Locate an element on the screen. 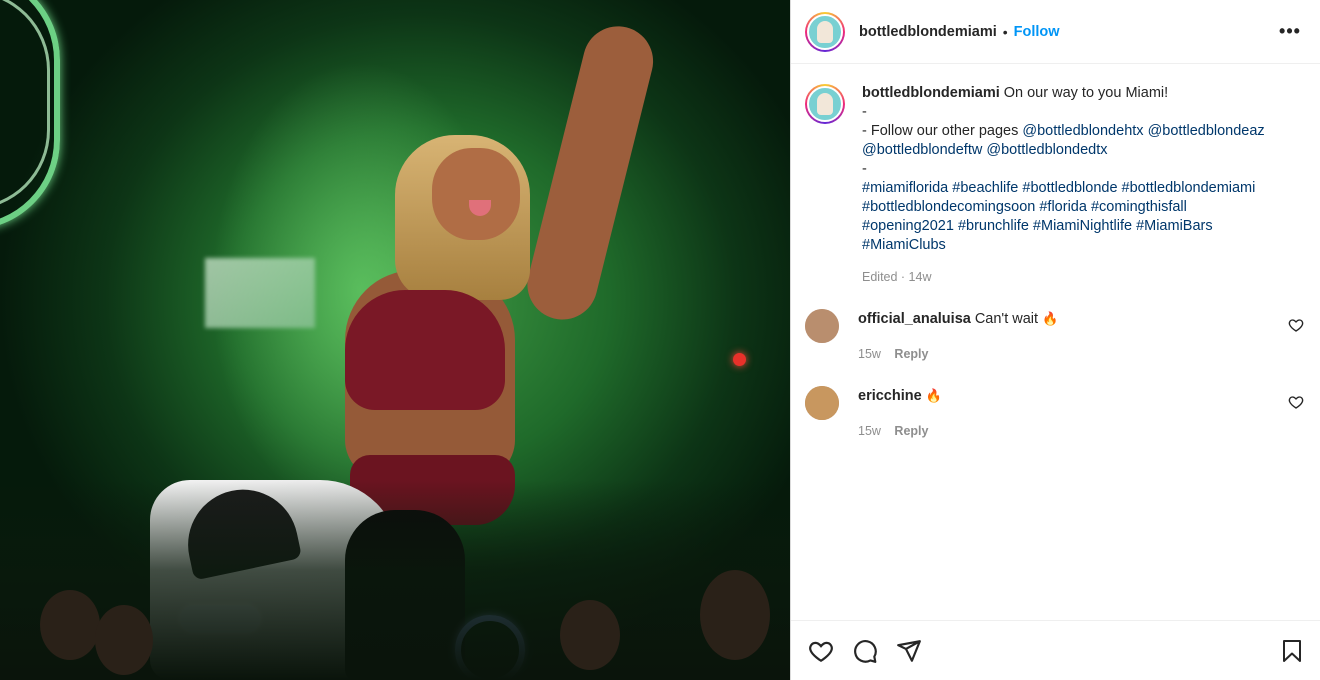 Image resolution: width=1320 pixels, height=680 pixels. comment-username: ericchine is located at coordinates (890, 396).